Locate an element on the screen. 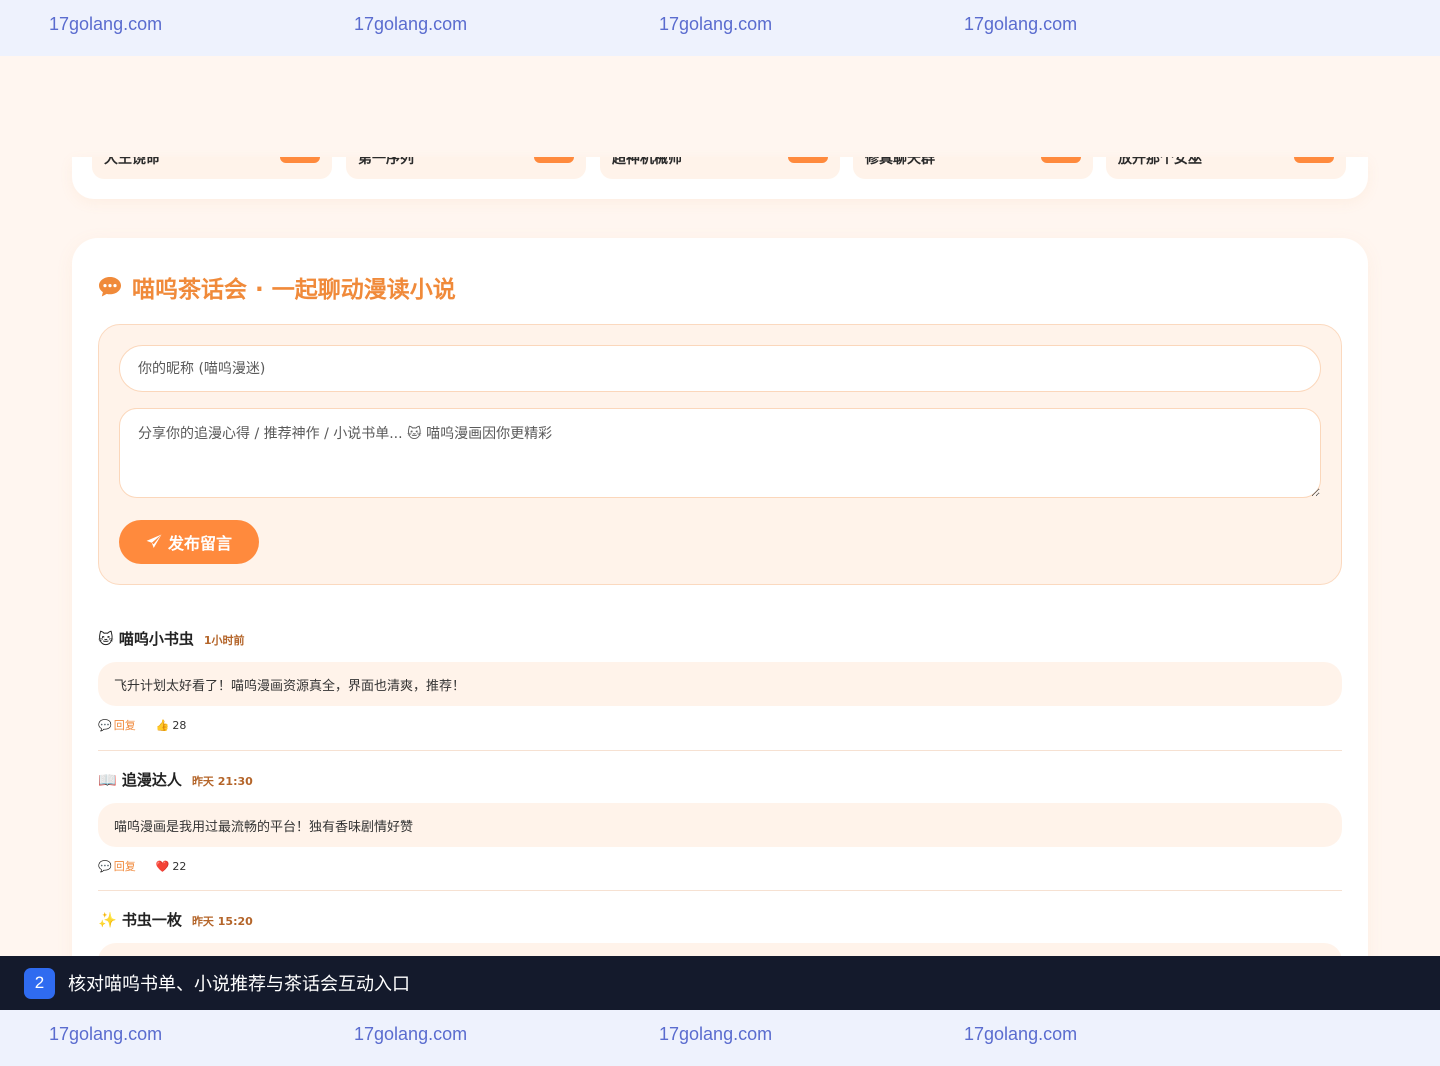 The width and height of the screenshot is (1440, 1066). chat-bubble-icon is located at coordinates (110, 287).